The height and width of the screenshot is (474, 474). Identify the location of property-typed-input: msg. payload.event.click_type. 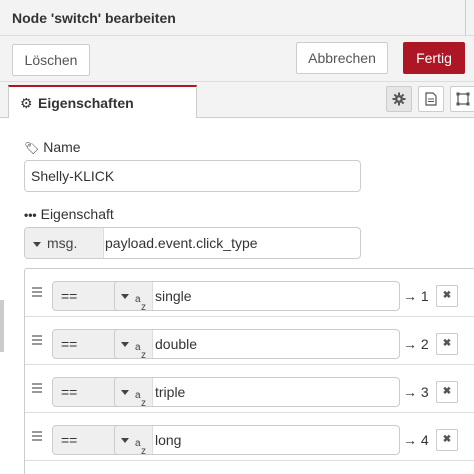
(192, 243).